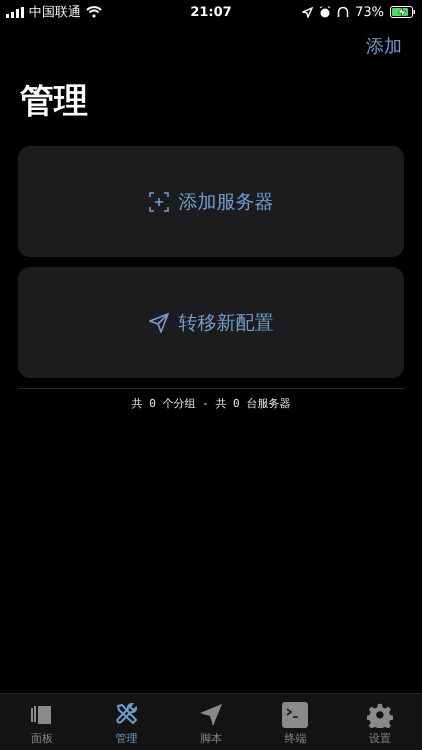 The height and width of the screenshot is (750, 422). What do you see at coordinates (343, 12) in the screenshot?
I see `headphones-icon` at bounding box center [343, 12].